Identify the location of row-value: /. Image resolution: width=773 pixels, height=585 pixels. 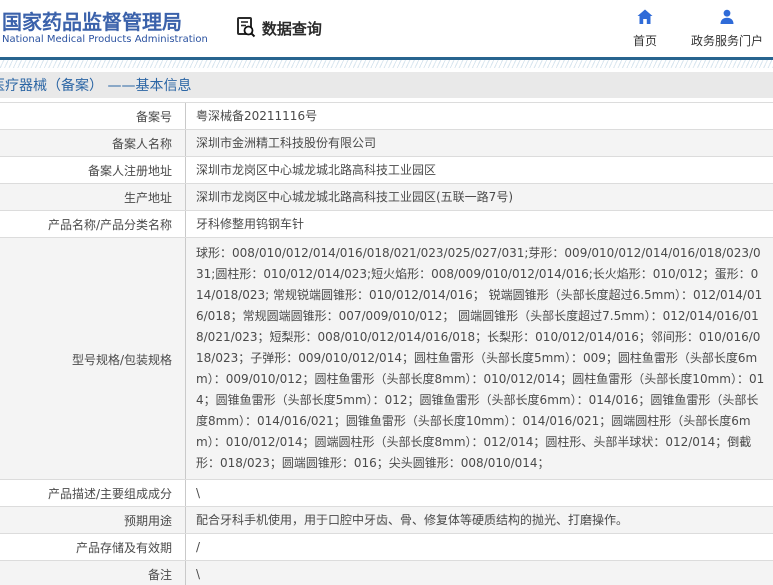
(198, 547).